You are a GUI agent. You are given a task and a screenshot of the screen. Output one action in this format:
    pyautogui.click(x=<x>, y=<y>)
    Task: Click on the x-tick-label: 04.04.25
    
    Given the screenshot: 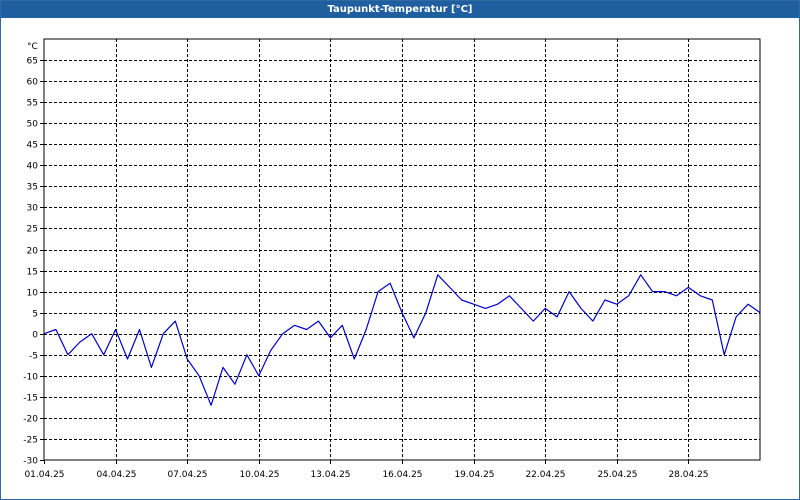 What is the action you would take?
    pyautogui.click(x=116, y=475)
    